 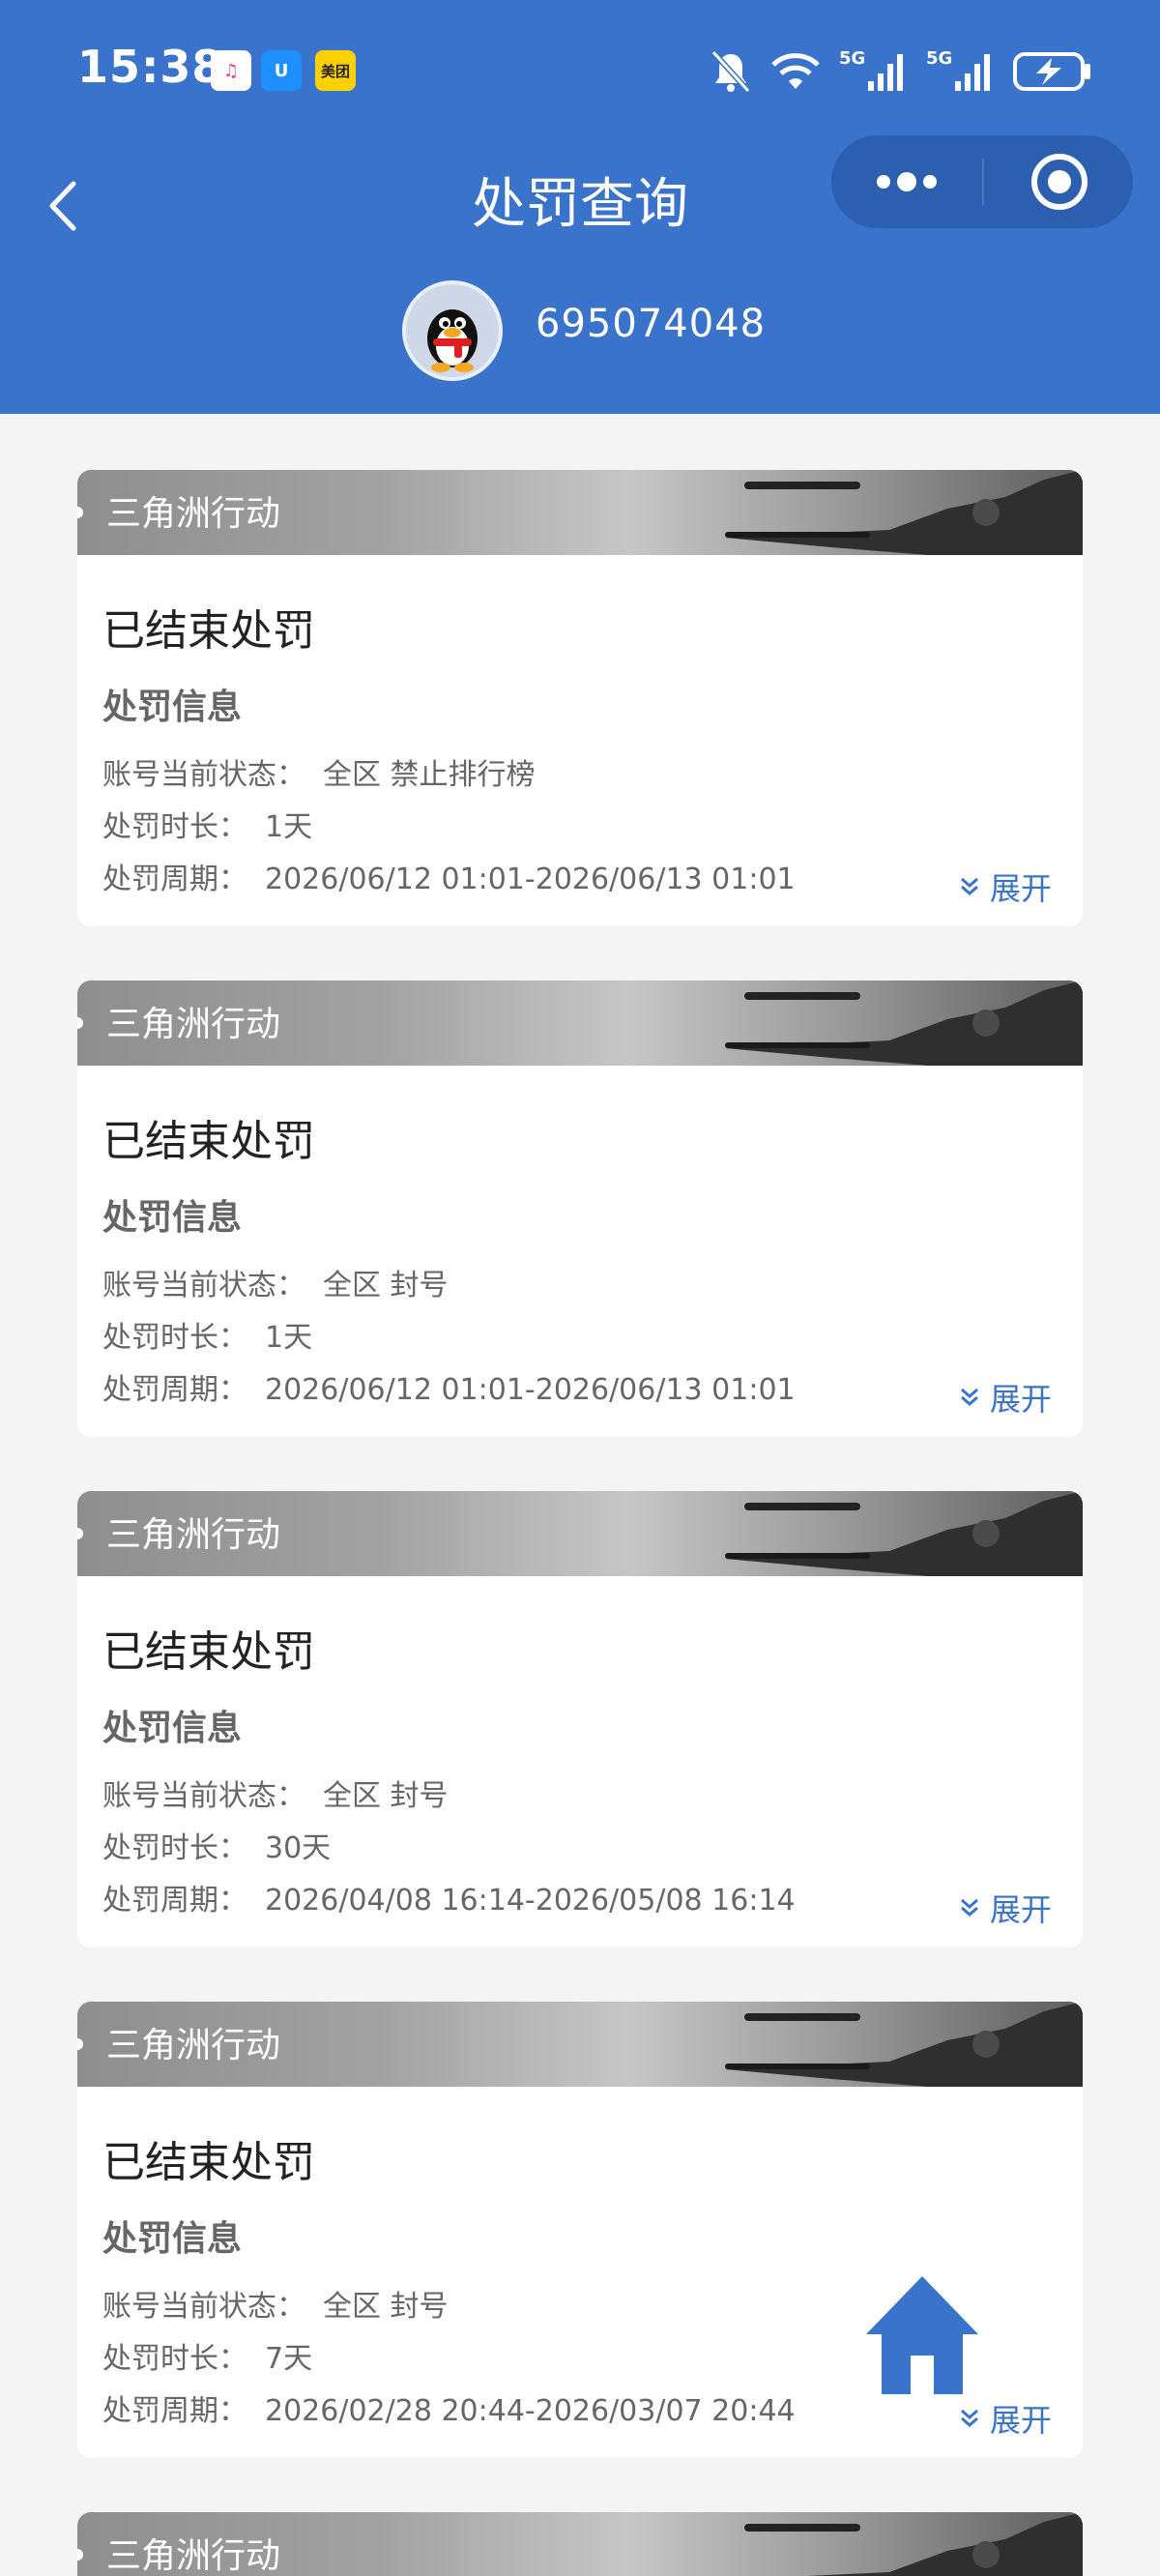 I want to click on status-time: 15:38, so click(x=151, y=67).